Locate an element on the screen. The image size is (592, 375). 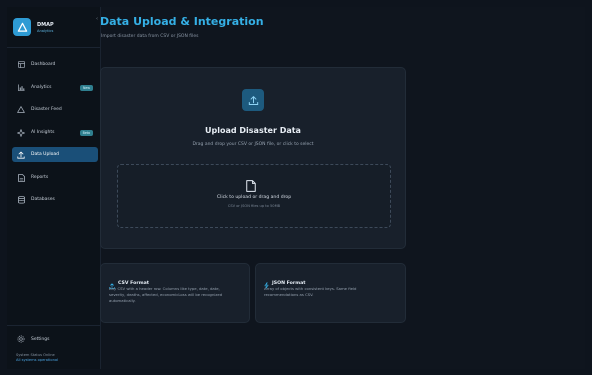
settings-label: Settings is located at coordinates (40, 339).